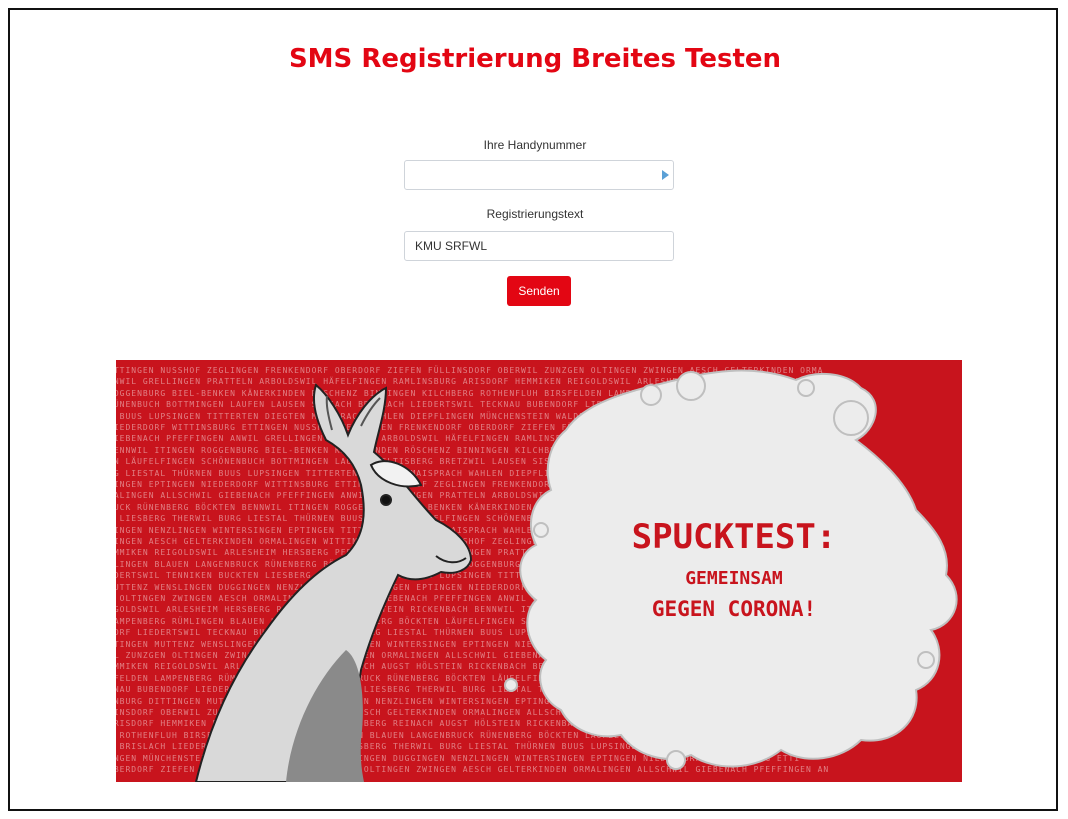 This screenshot has width=1068, height=819. What do you see at coordinates (333, 582) in the screenshot?
I see `llama-illustration` at bounding box center [333, 582].